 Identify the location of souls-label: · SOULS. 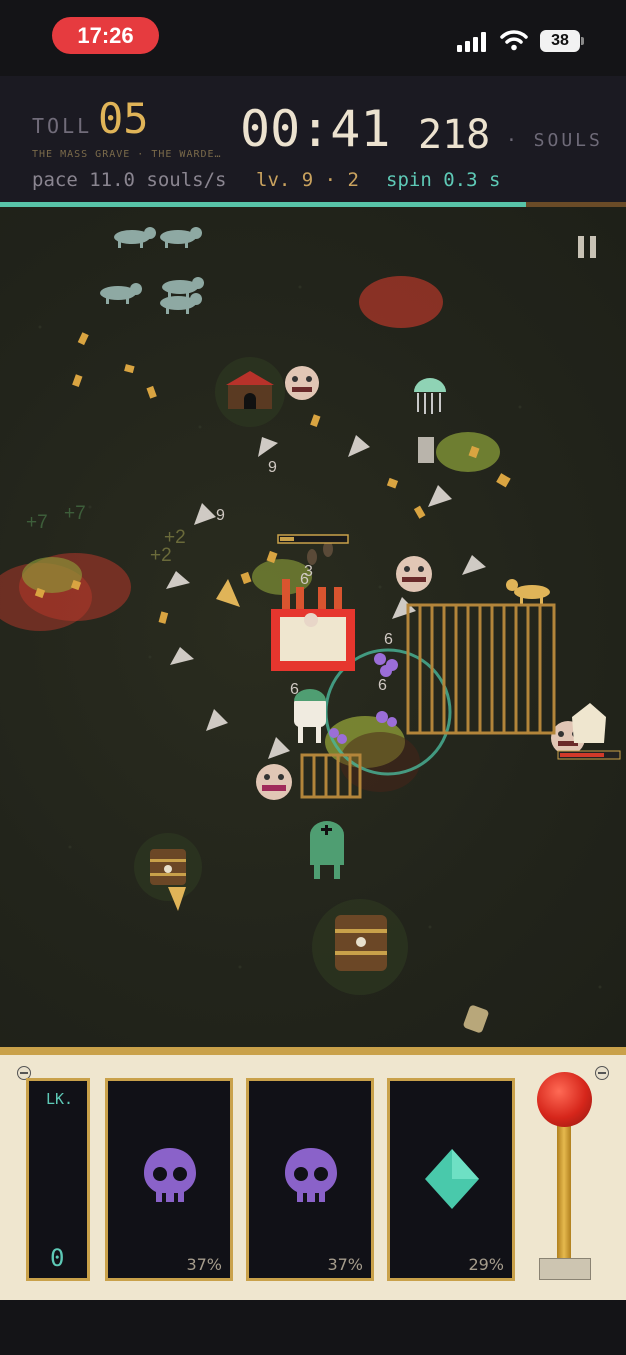
(554, 140).